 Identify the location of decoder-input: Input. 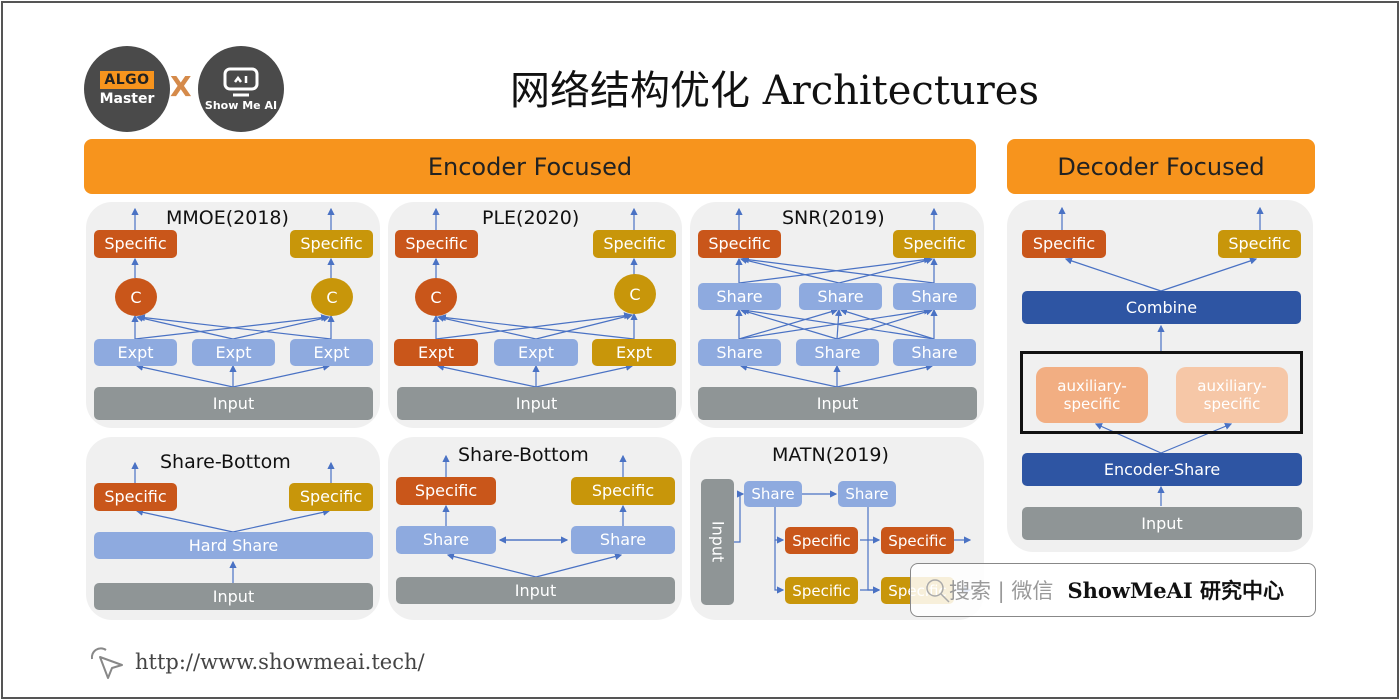
(1162, 523).